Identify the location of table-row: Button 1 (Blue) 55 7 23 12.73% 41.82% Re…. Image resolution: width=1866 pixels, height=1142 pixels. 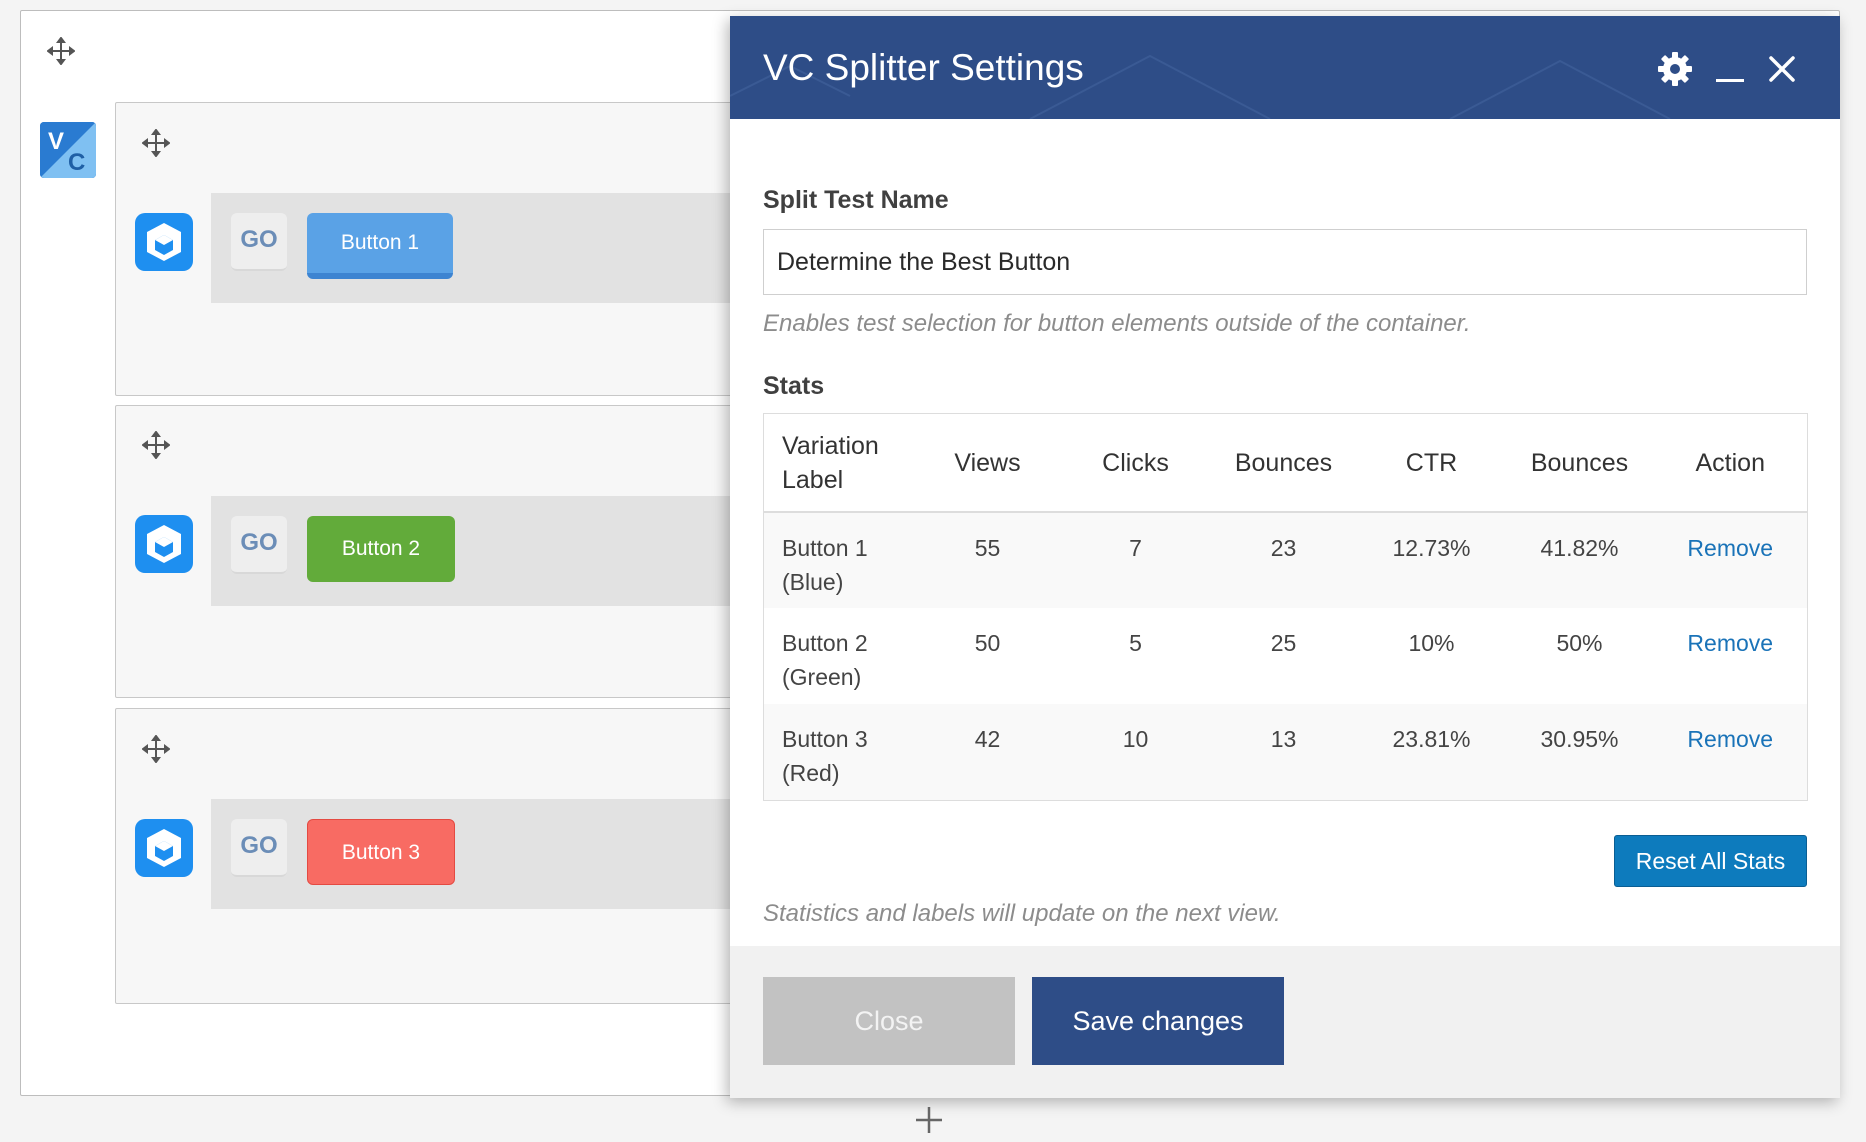
(1285, 560).